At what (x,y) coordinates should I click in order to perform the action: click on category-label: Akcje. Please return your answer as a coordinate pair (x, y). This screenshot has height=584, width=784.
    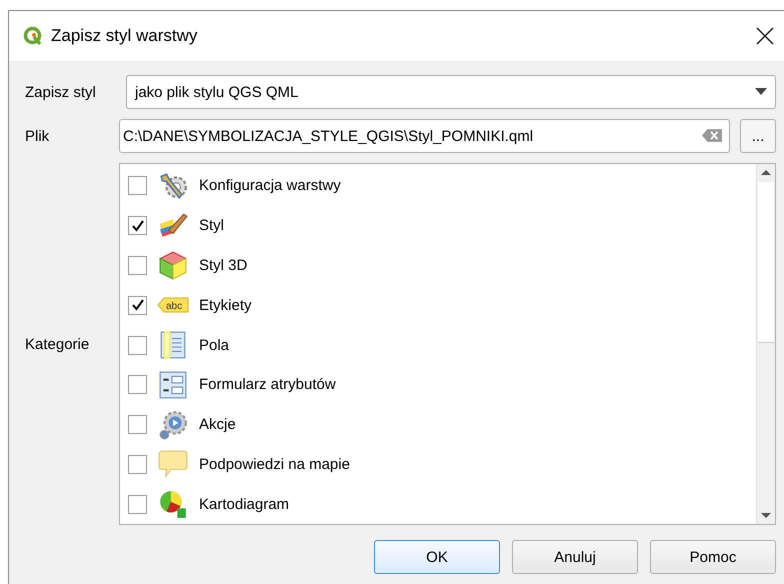
    Looking at the image, I should click on (217, 425).